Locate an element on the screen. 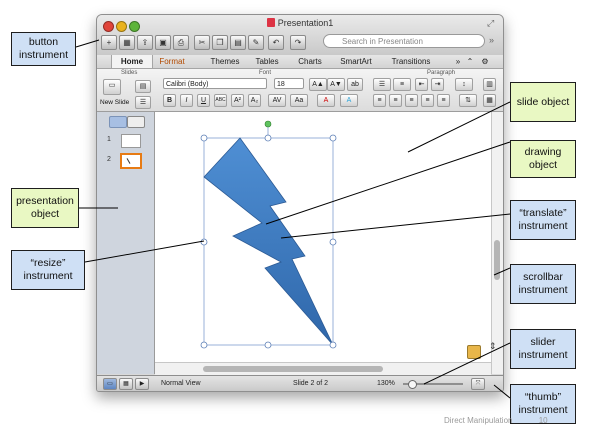  callout-translate-instrument: “translate” instrument is located at coordinates (543, 220).